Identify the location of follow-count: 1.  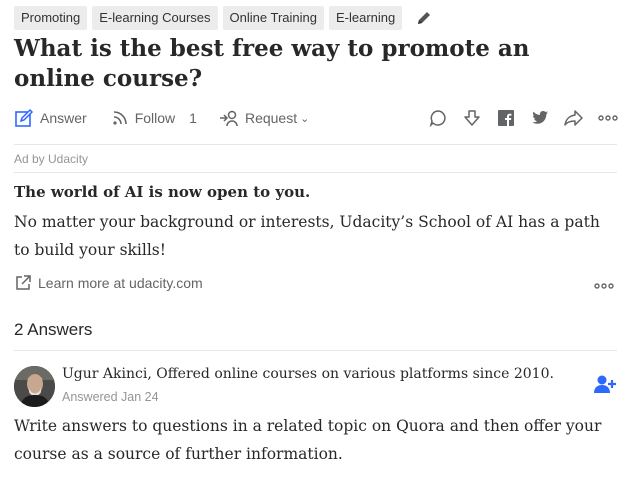
(193, 118).